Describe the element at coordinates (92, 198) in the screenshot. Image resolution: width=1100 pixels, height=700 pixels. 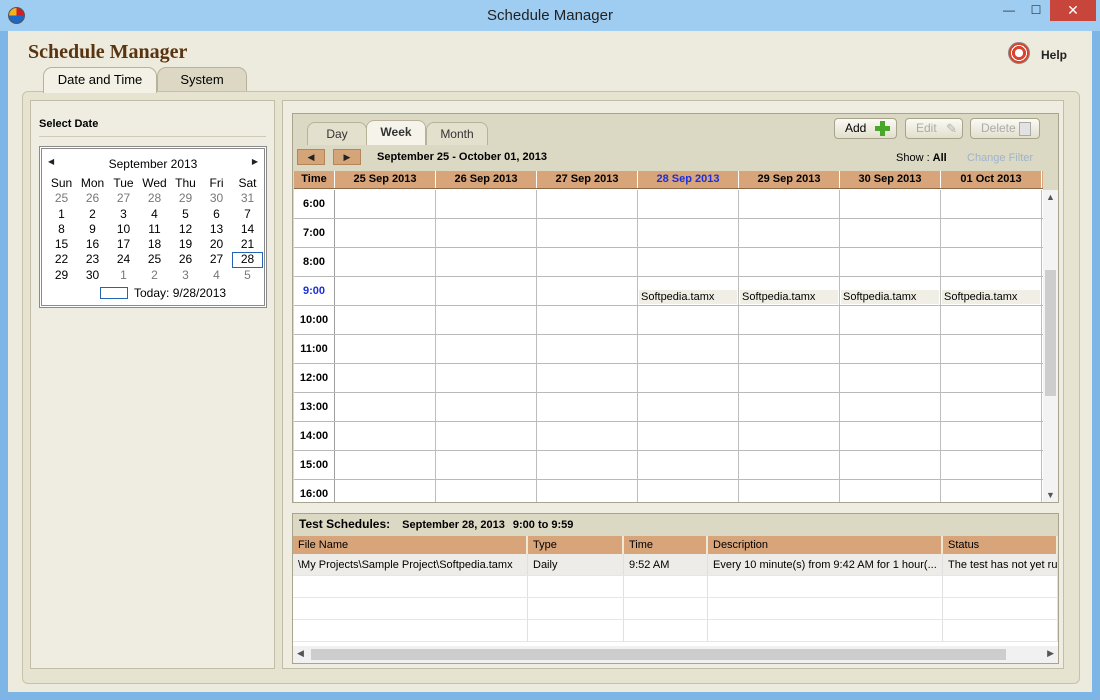
I see `calendar-day: 26` at that location.